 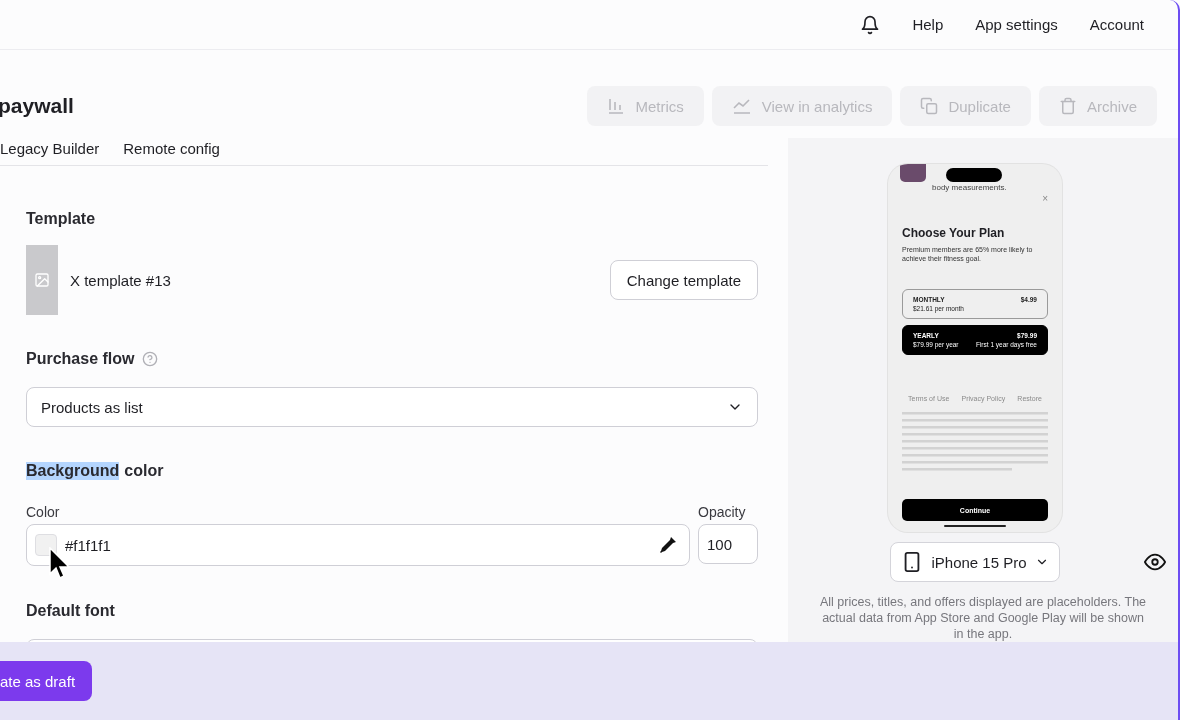 What do you see at coordinates (50, 151) in the screenshot?
I see `tab: Legacy Builder` at bounding box center [50, 151].